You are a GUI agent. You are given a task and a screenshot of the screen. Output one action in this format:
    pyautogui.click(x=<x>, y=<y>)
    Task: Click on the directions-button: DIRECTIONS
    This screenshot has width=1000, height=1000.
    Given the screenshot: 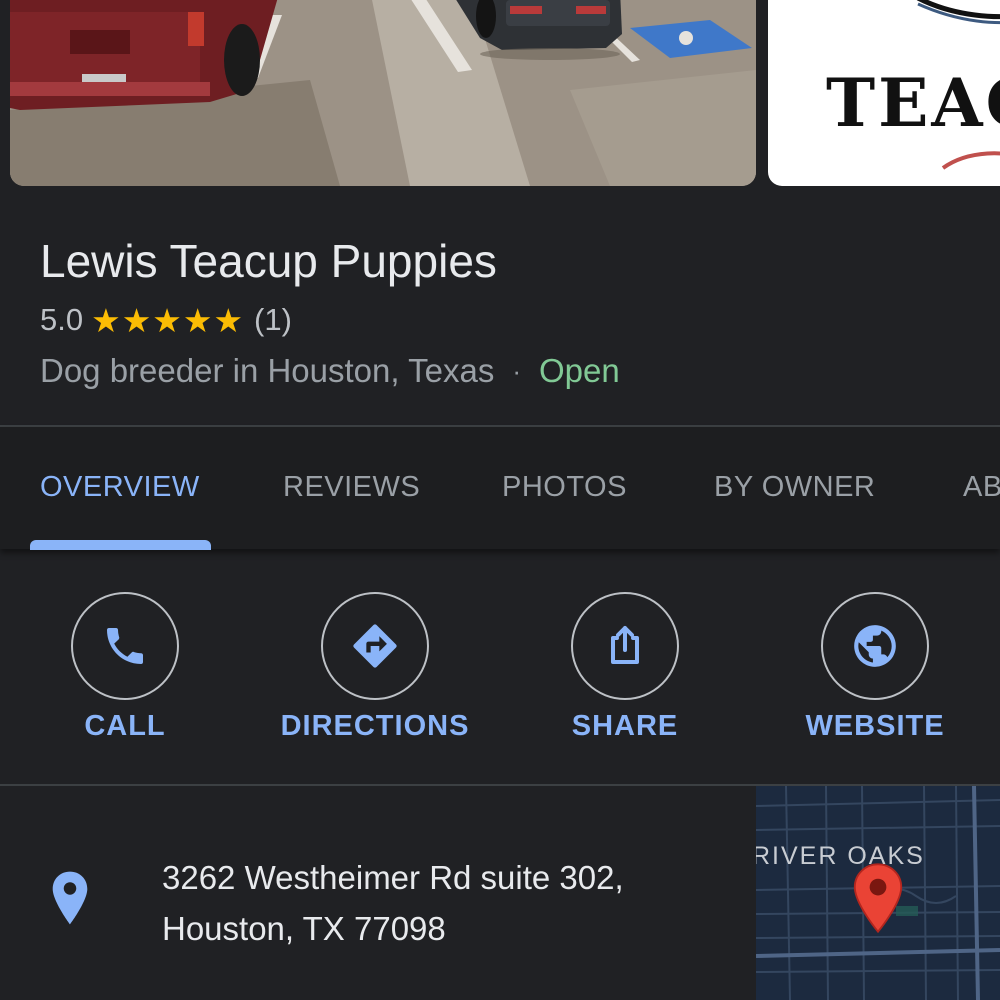 What is the action you would take?
    pyautogui.click(x=375, y=680)
    